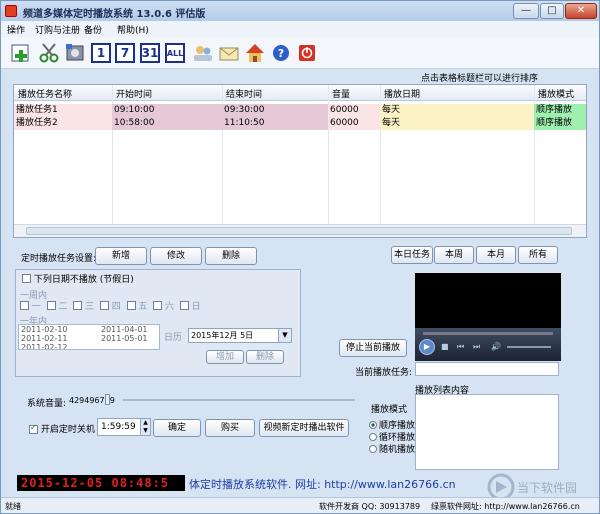  I want to click on date-value: 2015年12月 5日, so click(222, 335).